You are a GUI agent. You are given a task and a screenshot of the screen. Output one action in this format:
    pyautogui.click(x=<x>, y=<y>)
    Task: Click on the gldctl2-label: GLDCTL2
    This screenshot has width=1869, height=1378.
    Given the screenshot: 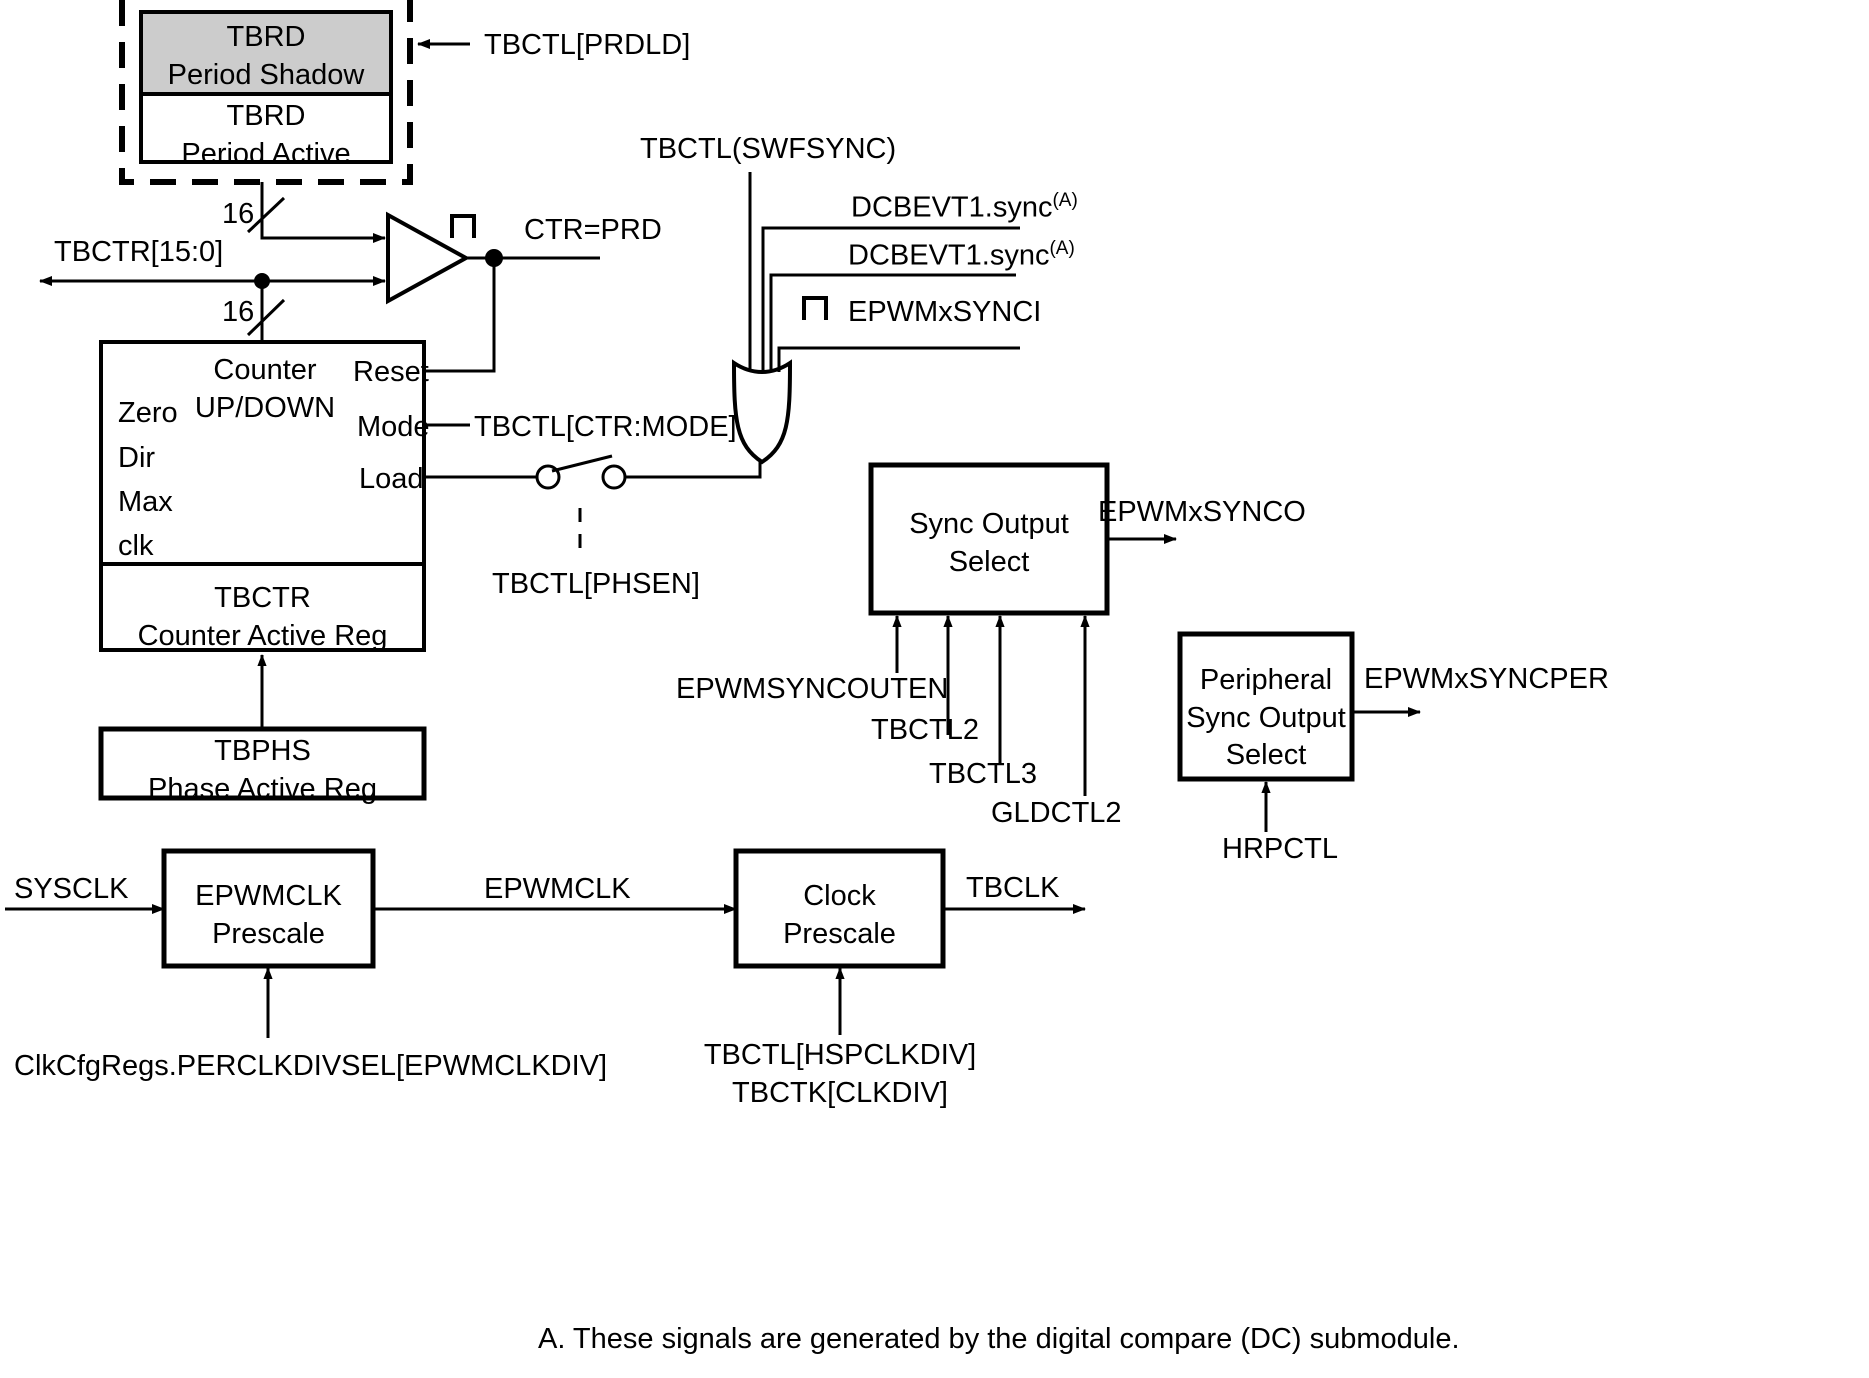 What is the action you would take?
    pyautogui.click(x=1056, y=813)
    